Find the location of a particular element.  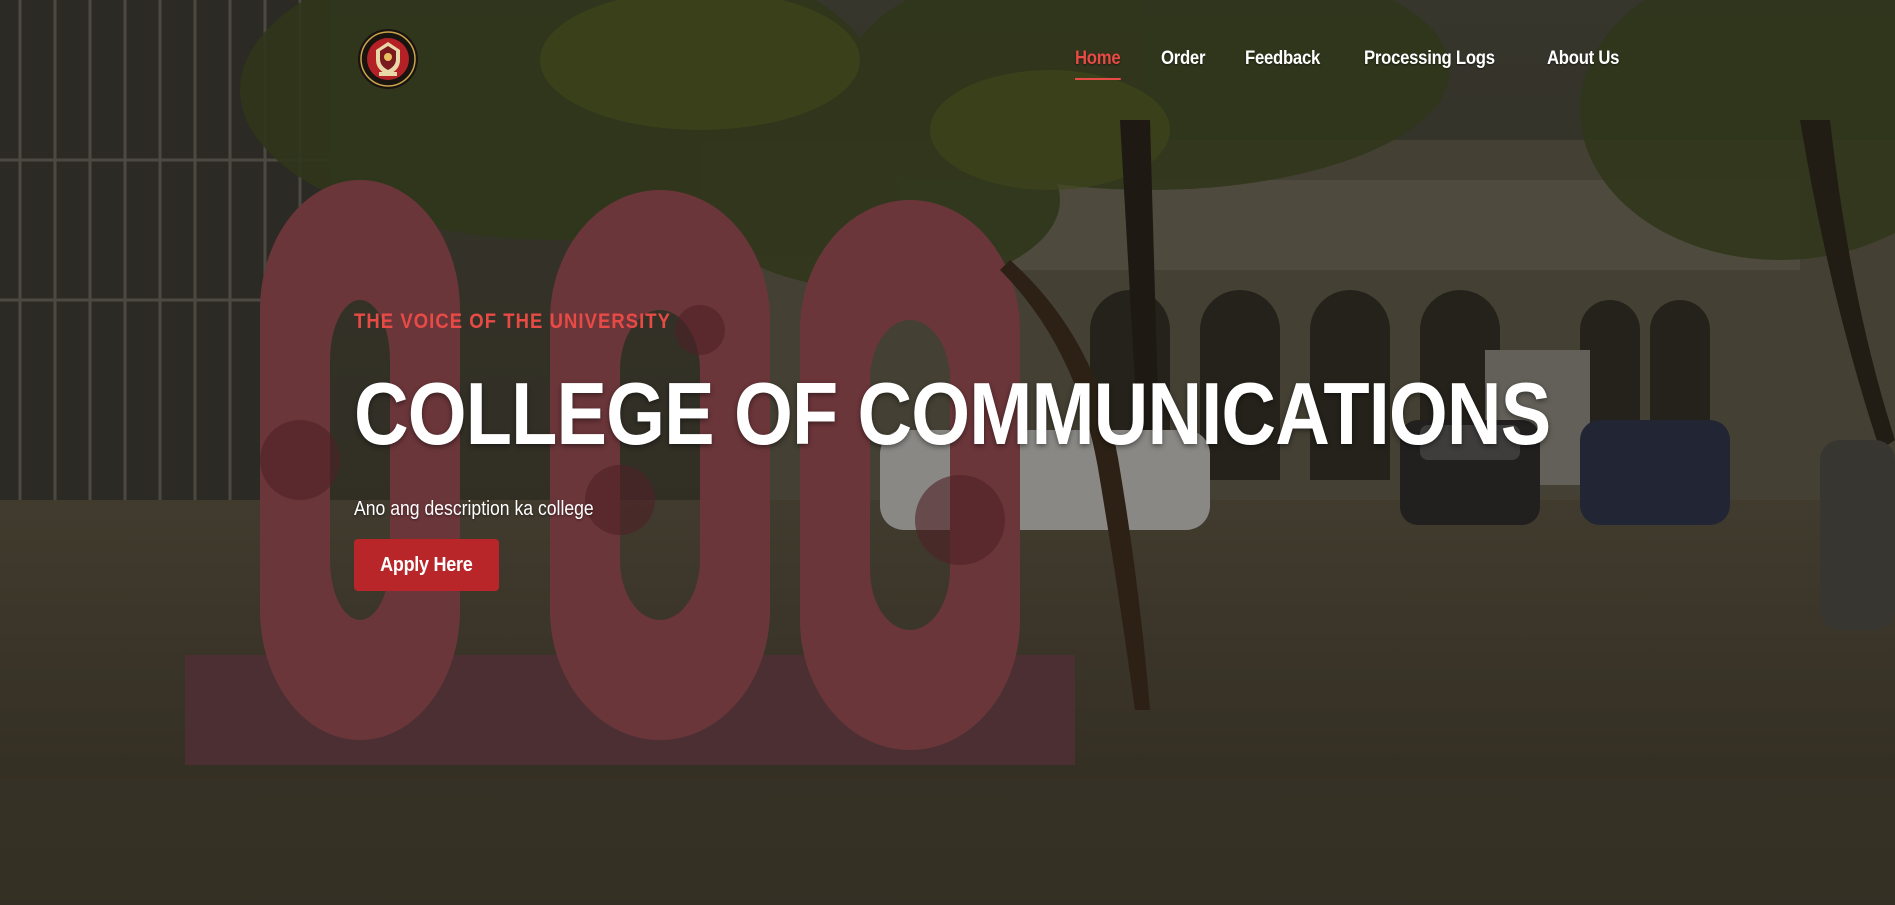

hero-title: COLLEGE OF COMMUNICATIONS is located at coordinates (952, 413).